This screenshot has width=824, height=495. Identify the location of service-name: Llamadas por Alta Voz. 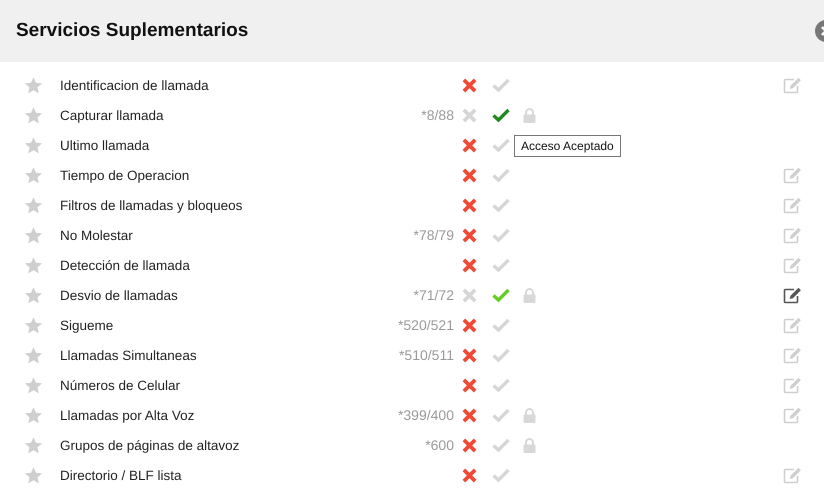
(128, 415).